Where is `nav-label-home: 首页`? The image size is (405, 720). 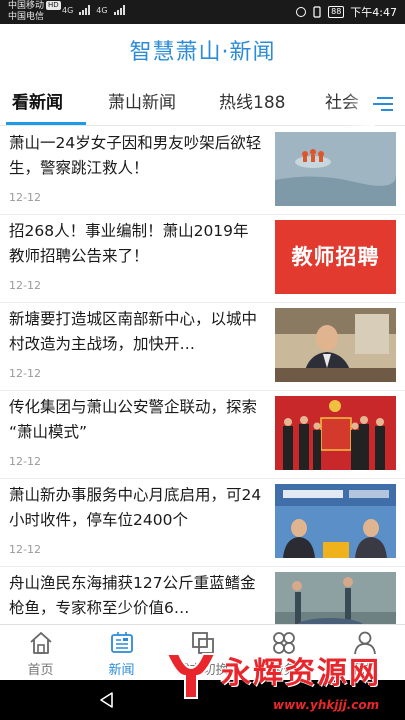 nav-label-home: 首页 is located at coordinates (40, 670).